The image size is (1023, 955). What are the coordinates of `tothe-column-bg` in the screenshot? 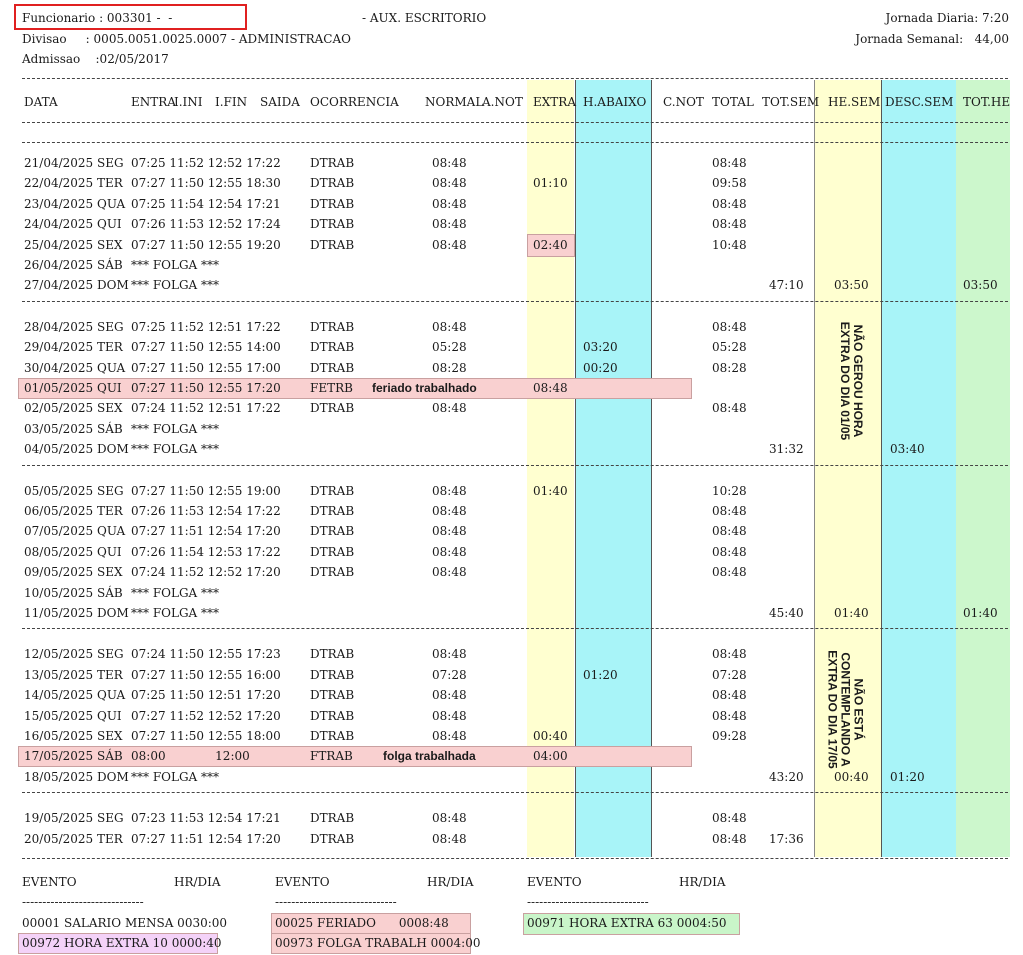 It's located at (983, 468).